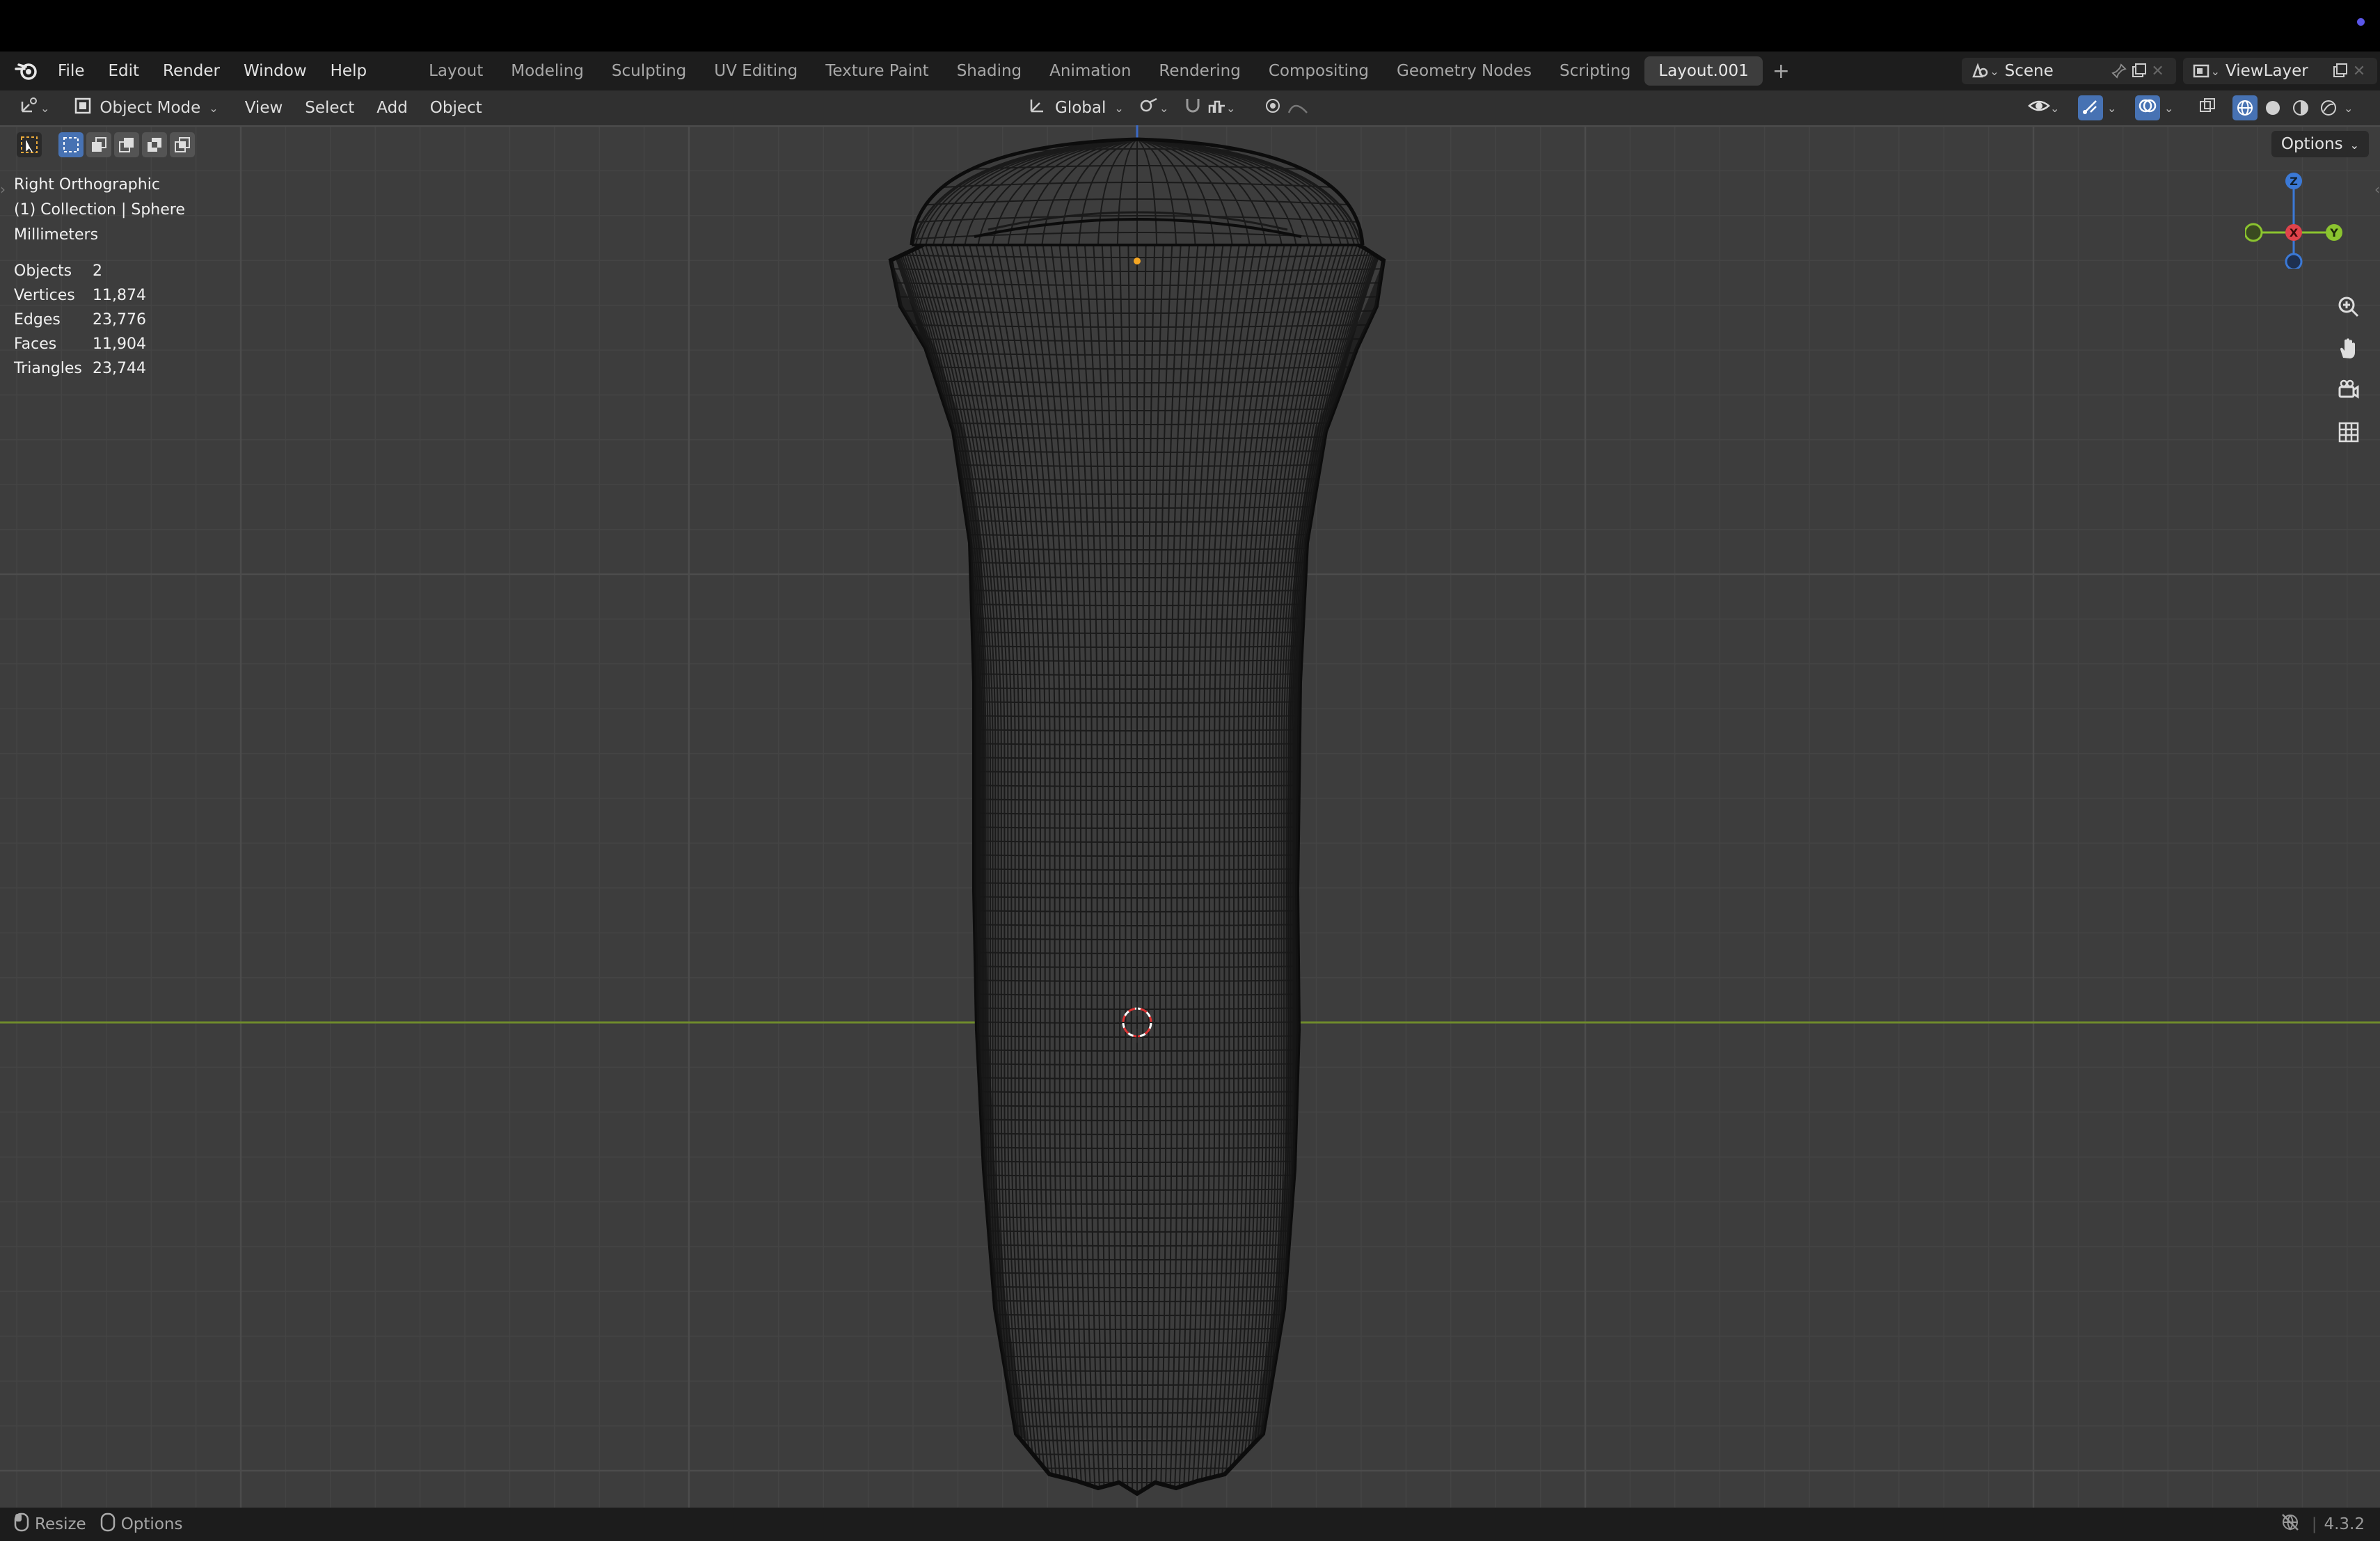 Image resolution: width=2380 pixels, height=1541 pixels. I want to click on wireframe-shading-icon, so click(2245, 107).